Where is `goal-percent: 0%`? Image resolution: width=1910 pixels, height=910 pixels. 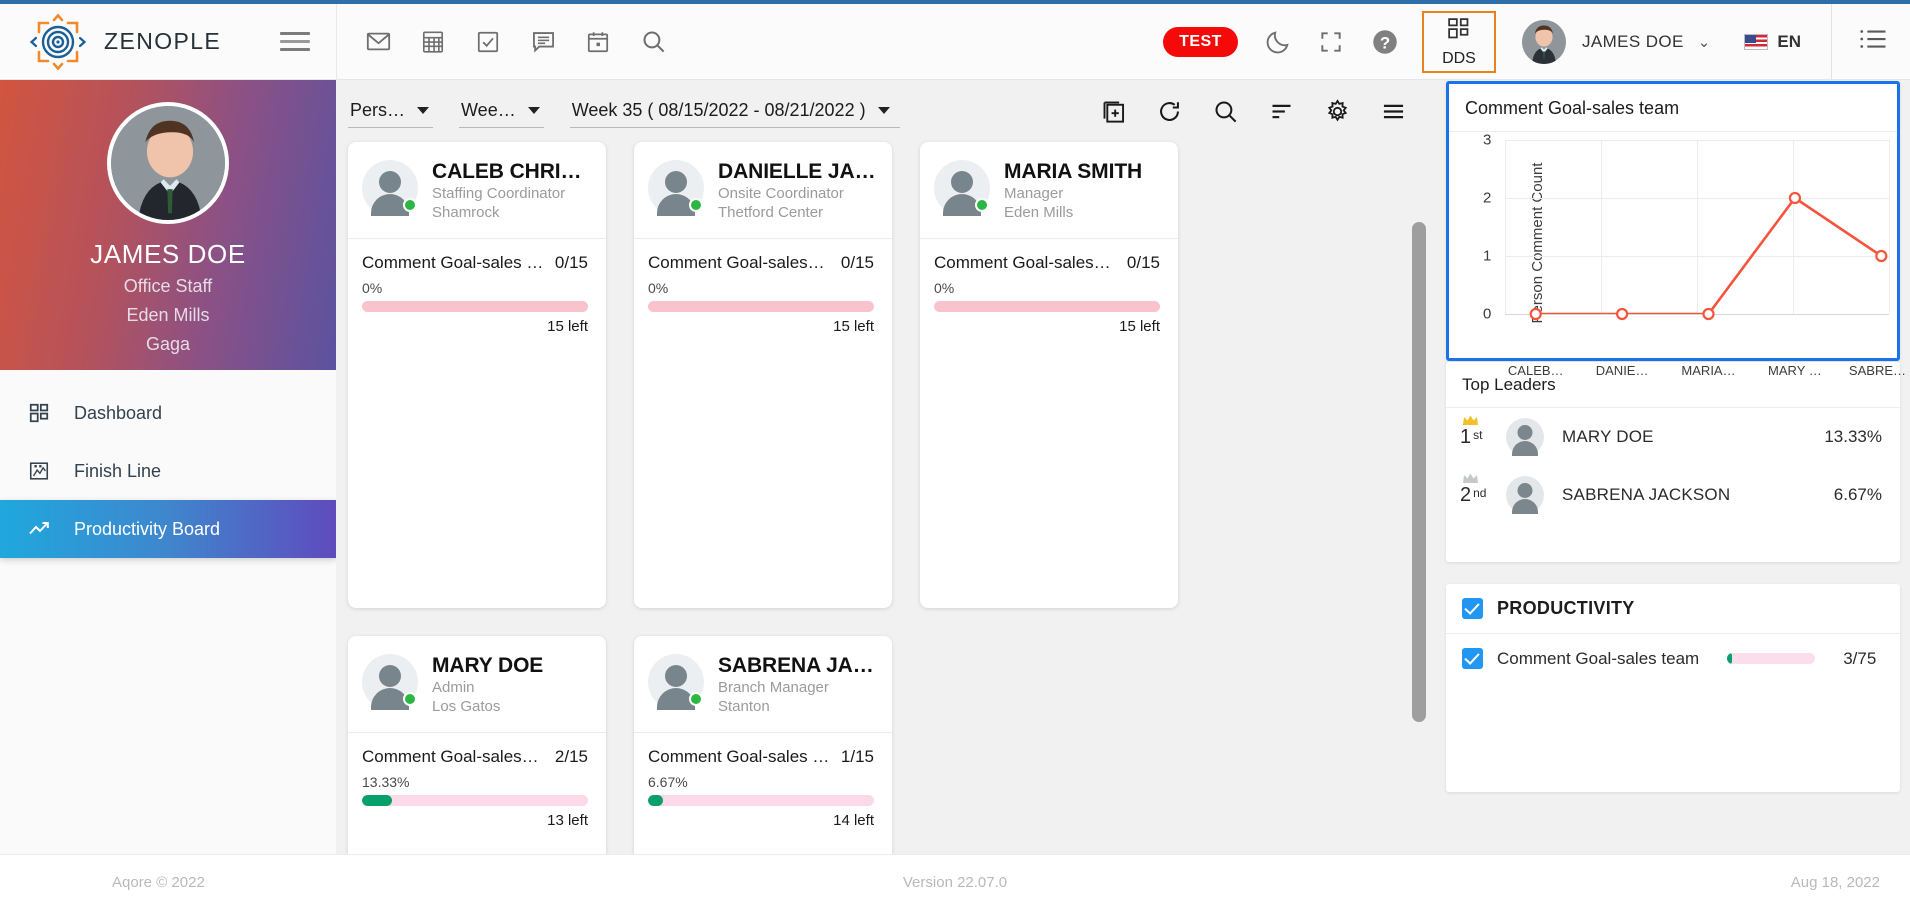
goal-percent: 0% is located at coordinates (372, 288).